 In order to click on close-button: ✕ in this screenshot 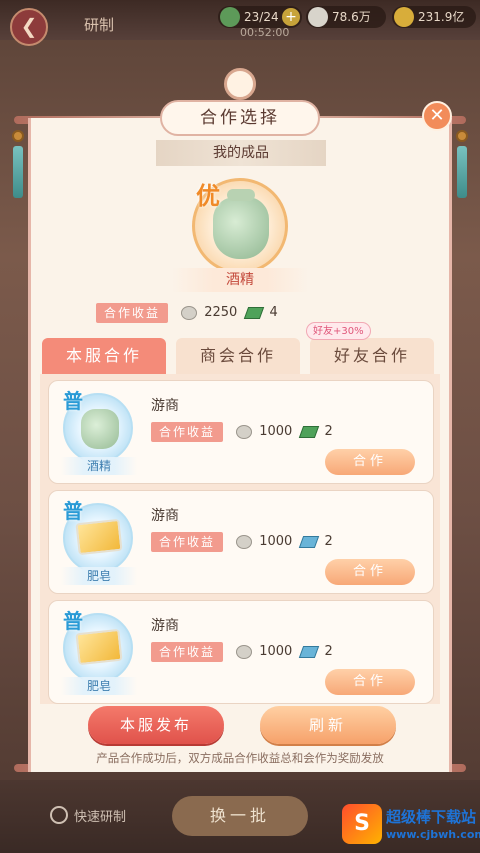, I will do `click(437, 116)`.